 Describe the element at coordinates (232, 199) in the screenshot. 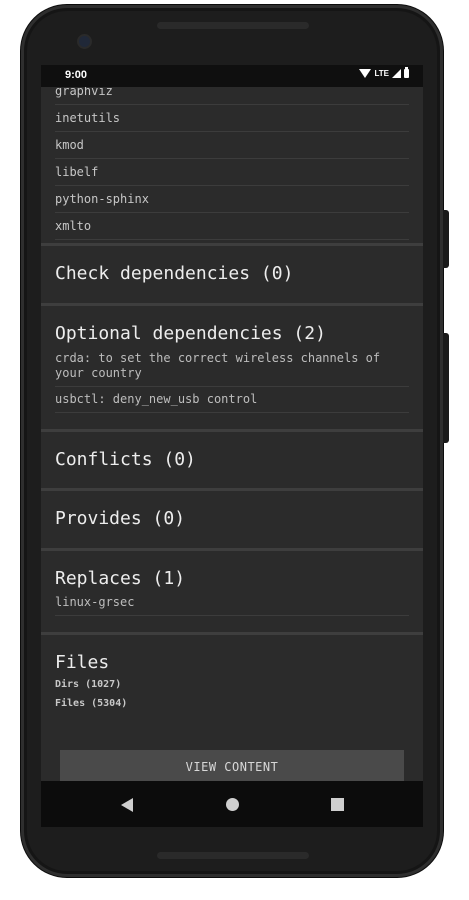

I see `list-item: python-sphinx` at that location.